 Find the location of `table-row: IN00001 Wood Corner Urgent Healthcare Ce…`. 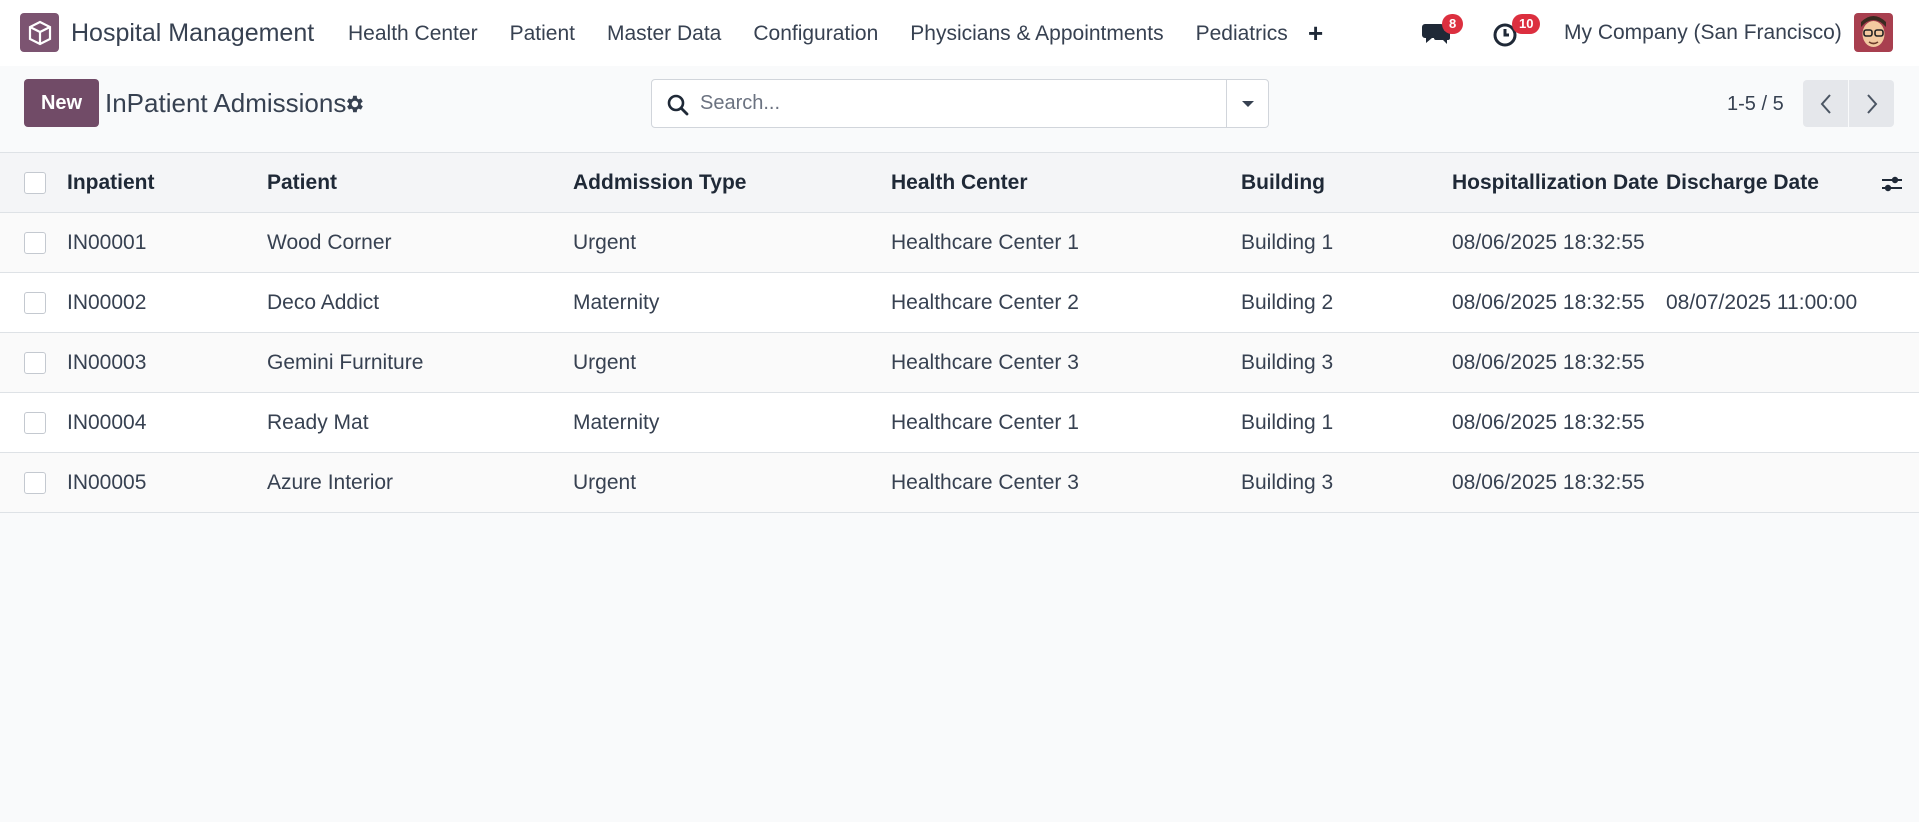

table-row: IN00001 Wood Corner Urgent Healthcare Ce… is located at coordinates (959, 243).